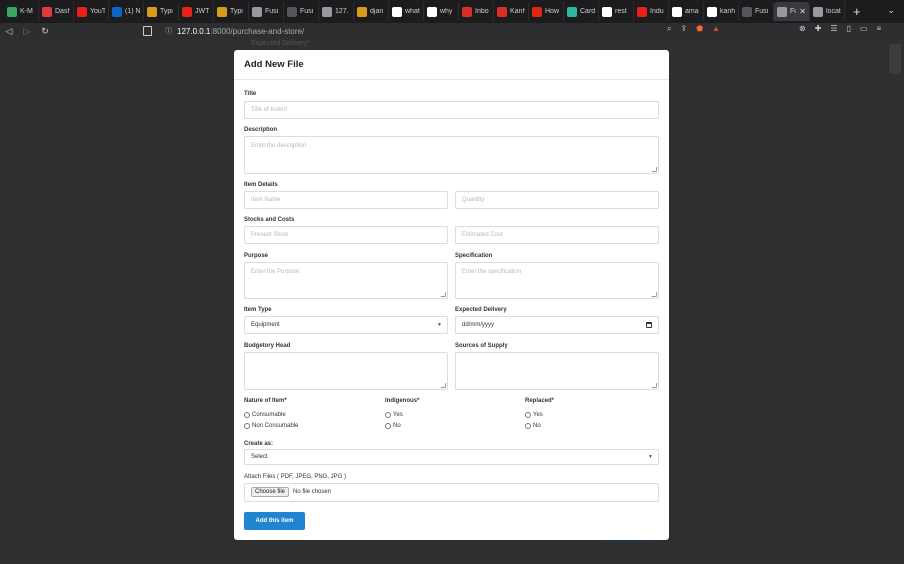 The image size is (904, 564). What do you see at coordinates (657, 11) in the screenshot?
I see `tab-title: Indu` at bounding box center [657, 11].